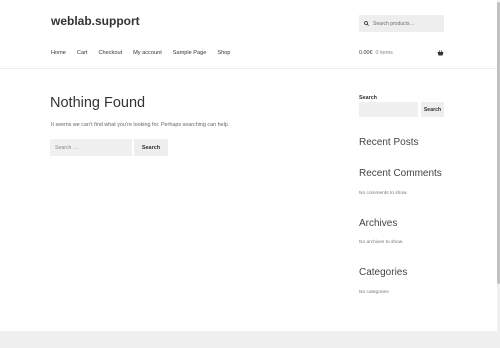 This screenshot has height=348, width=500. I want to click on widget-text-categories: No categories, so click(374, 292).